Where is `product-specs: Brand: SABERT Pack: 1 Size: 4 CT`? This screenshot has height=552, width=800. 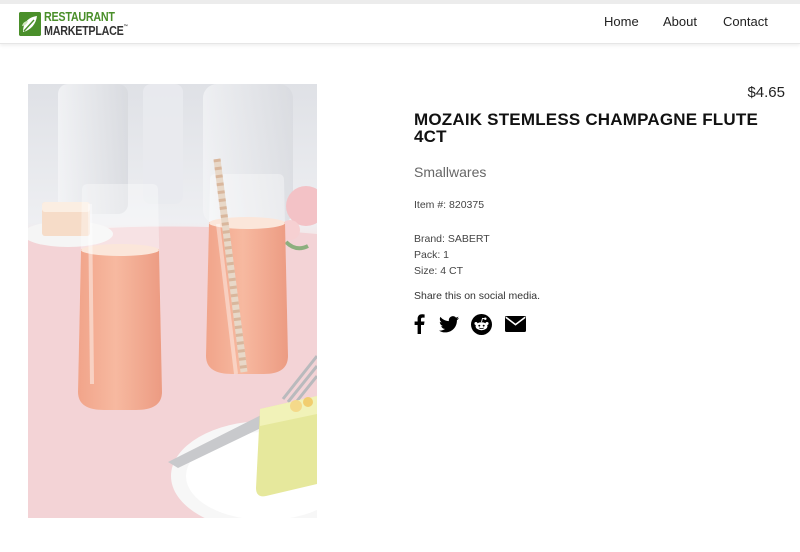 product-specs: Brand: SABERT Pack: 1 Size: 4 CT is located at coordinates (452, 255).